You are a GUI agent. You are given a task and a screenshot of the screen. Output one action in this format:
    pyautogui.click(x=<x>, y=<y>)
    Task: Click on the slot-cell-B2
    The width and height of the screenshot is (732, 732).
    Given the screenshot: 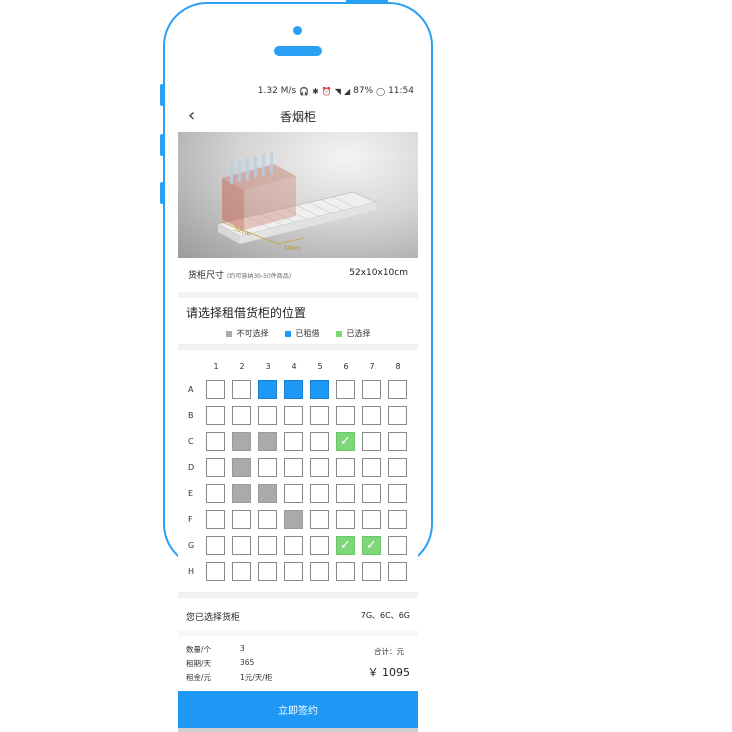 What is the action you would take?
    pyautogui.click(x=241, y=415)
    